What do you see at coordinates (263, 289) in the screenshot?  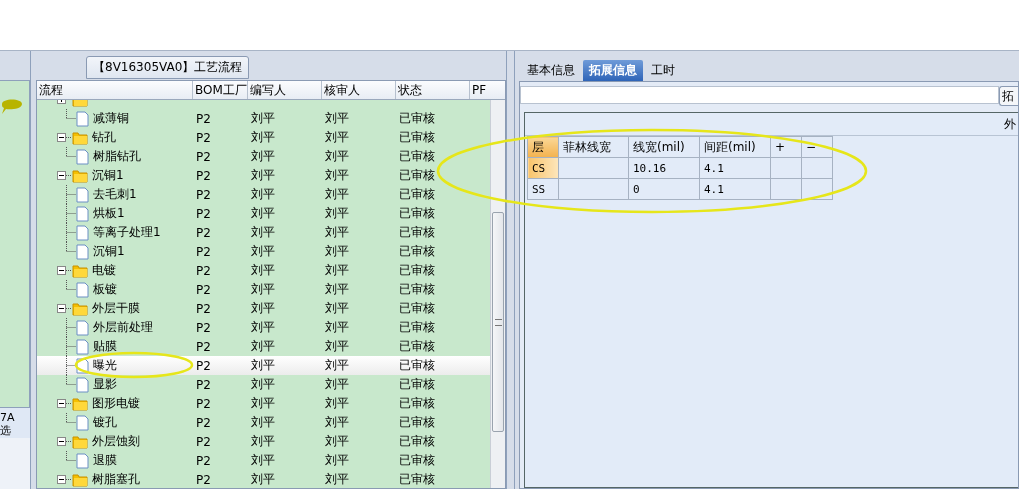 I see `tree-row: 板镀 P2 刘平 刘平 已审核` at bounding box center [263, 289].